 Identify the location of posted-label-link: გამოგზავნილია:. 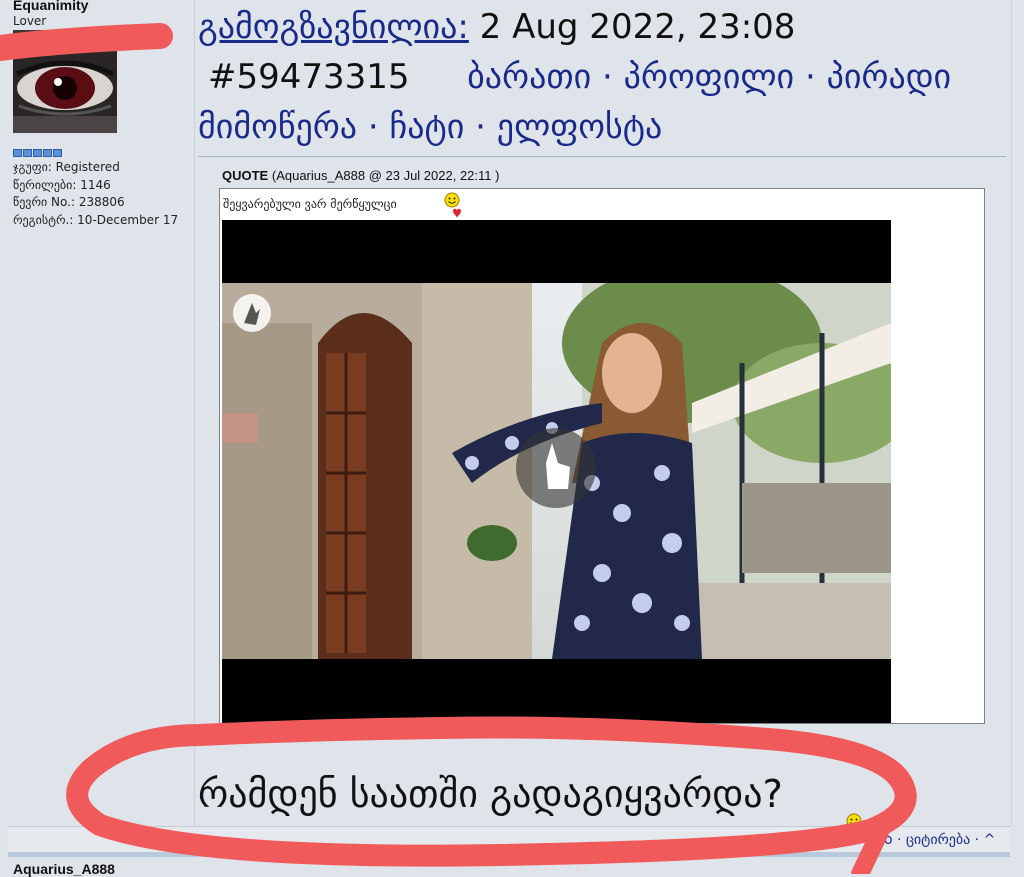
(333, 27).